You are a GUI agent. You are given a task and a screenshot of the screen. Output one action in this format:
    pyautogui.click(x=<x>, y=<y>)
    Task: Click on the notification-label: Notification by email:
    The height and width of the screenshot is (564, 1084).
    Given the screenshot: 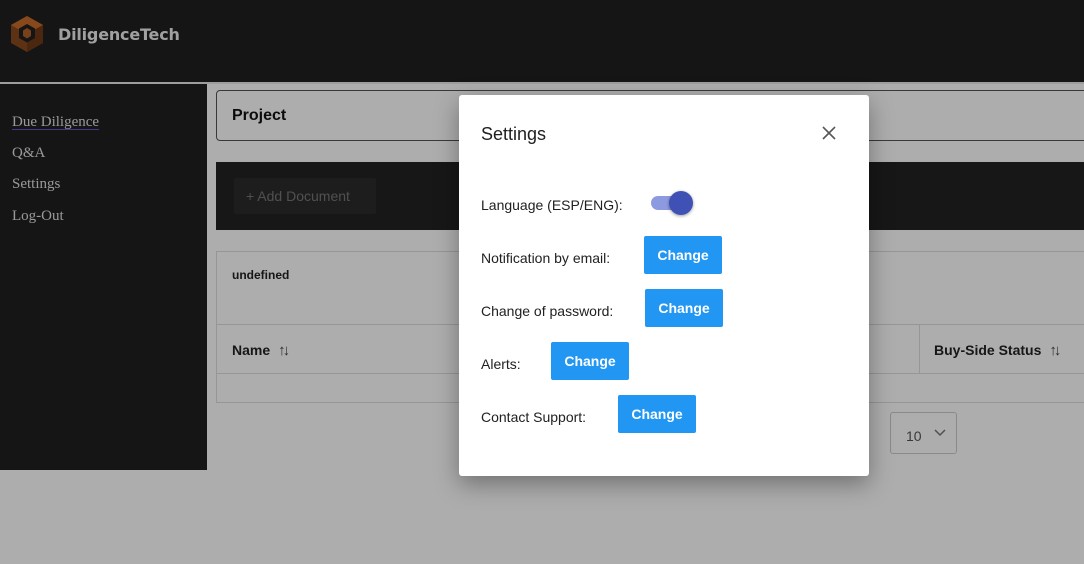 What is the action you would take?
    pyautogui.click(x=546, y=258)
    